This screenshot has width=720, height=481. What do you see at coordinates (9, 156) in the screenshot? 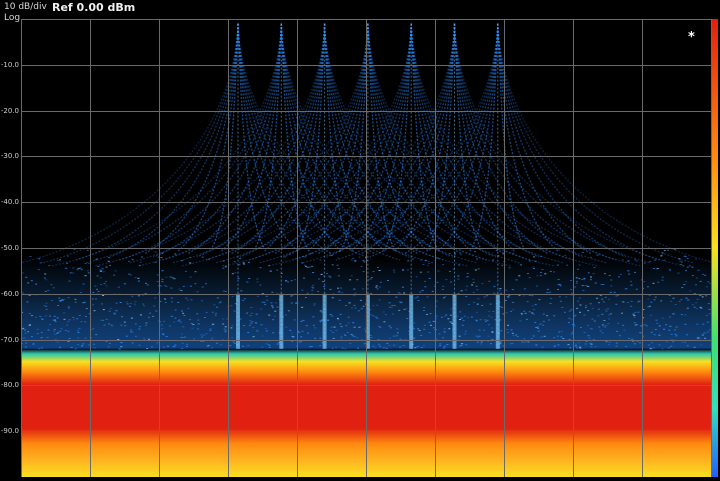
I see `y-axis-tick-label: -30.0` at bounding box center [9, 156].